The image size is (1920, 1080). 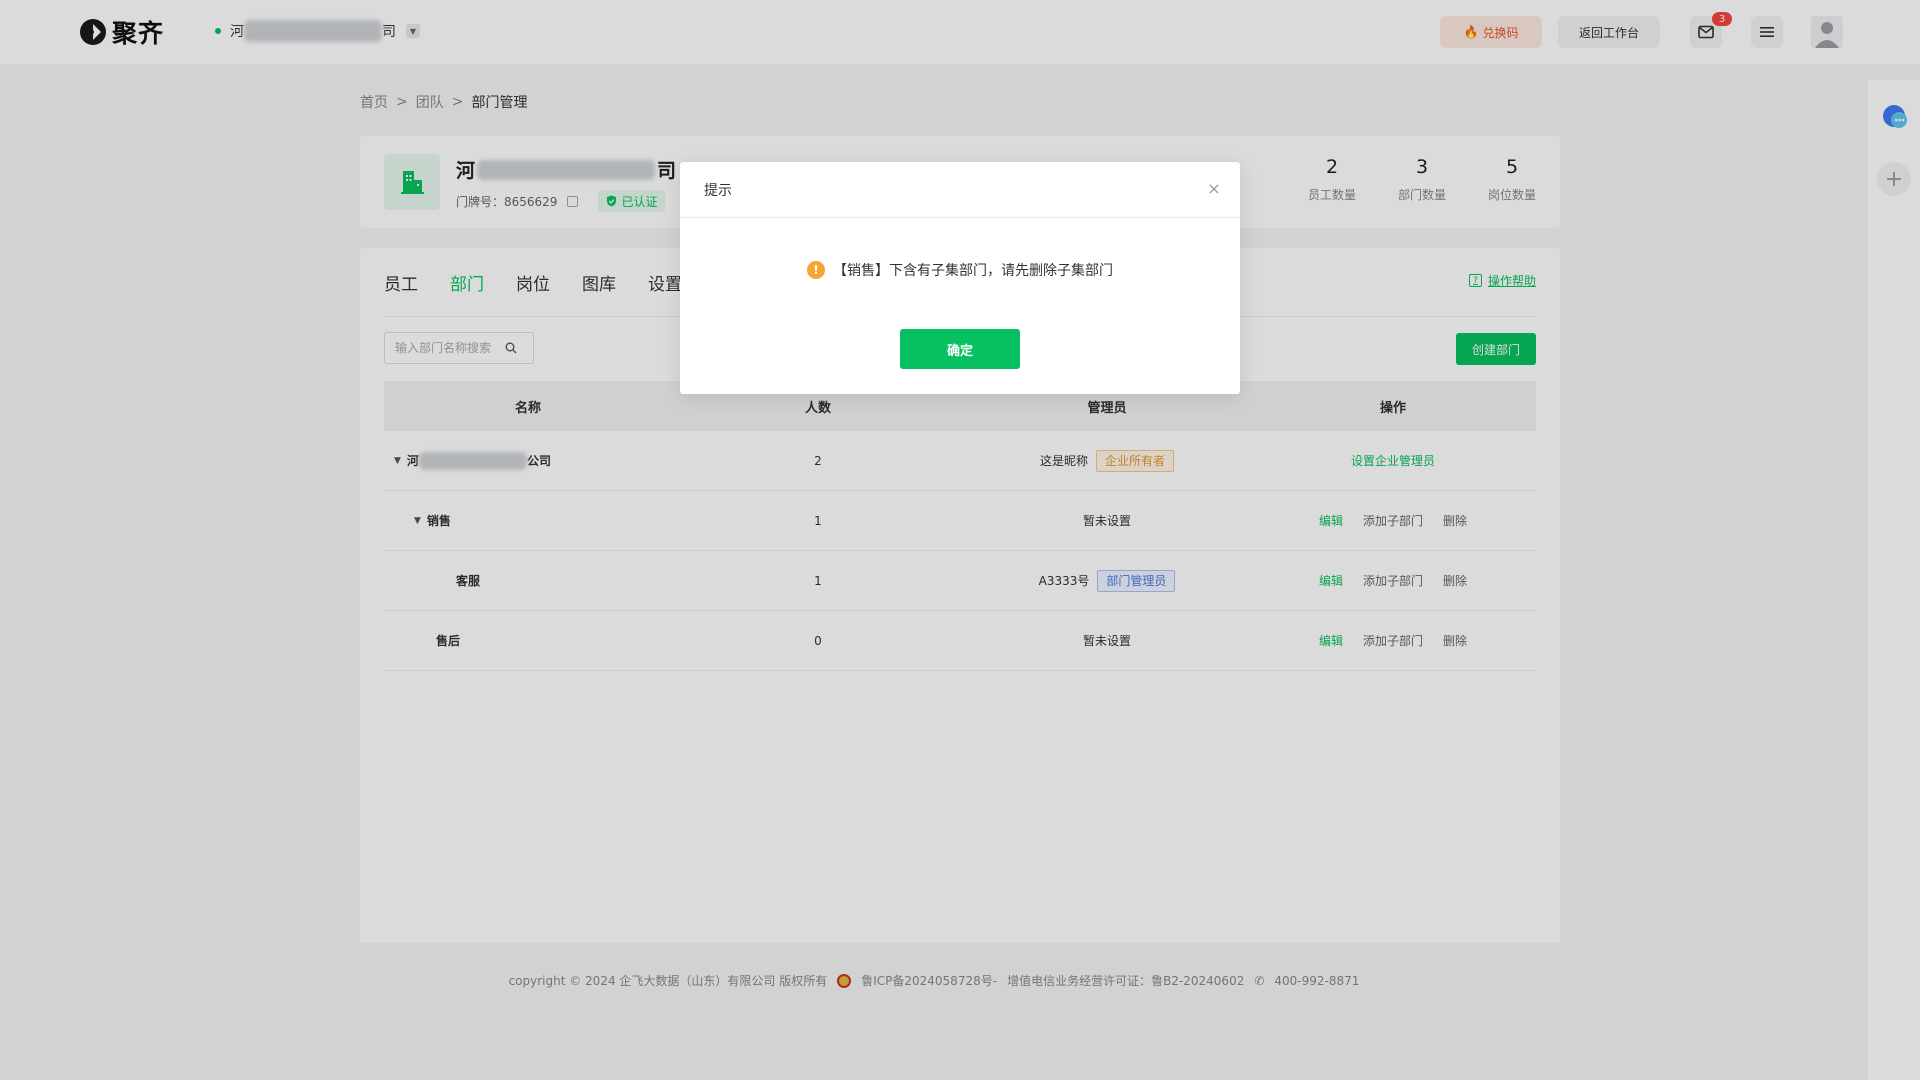 What do you see at coordinates (960, 190) in the screenshot?
I see `dialog-header: 提示 ×` at bounding box center [960, 190].